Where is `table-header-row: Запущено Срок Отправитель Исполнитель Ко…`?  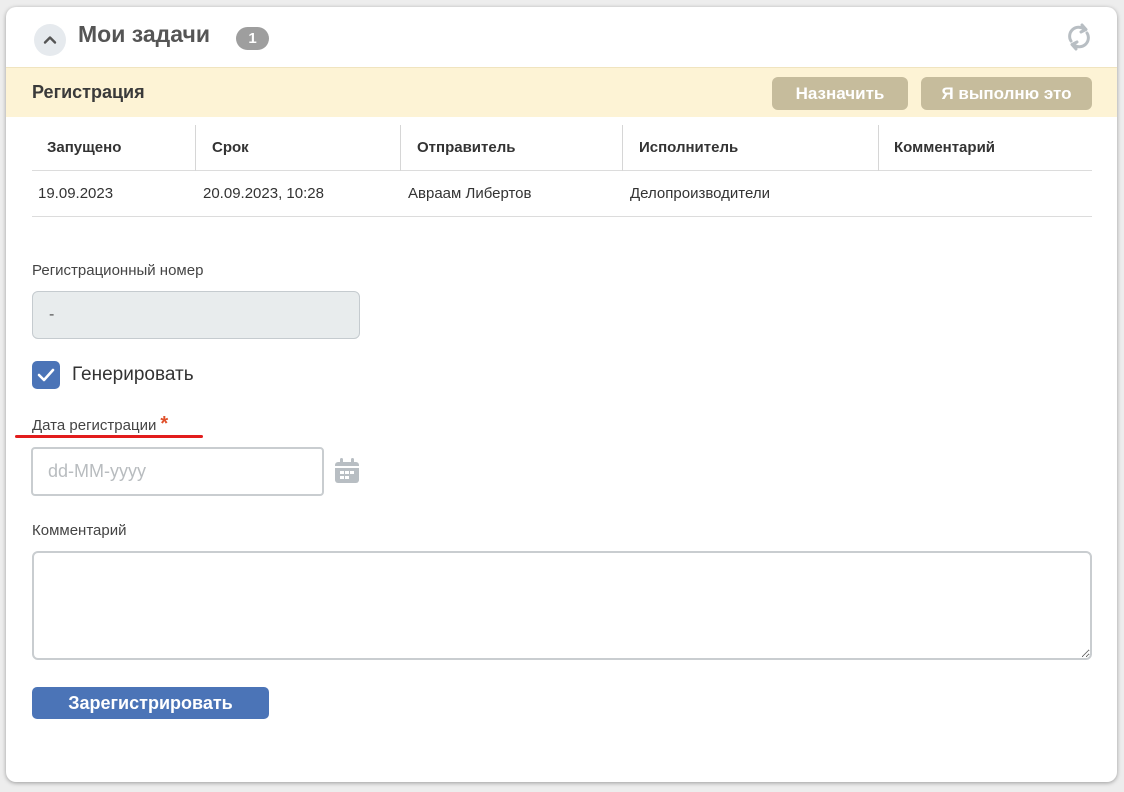
table-header-row: Запущено Срок Отправитель Исполнитель Ко… is located at coordinates (562, 148).